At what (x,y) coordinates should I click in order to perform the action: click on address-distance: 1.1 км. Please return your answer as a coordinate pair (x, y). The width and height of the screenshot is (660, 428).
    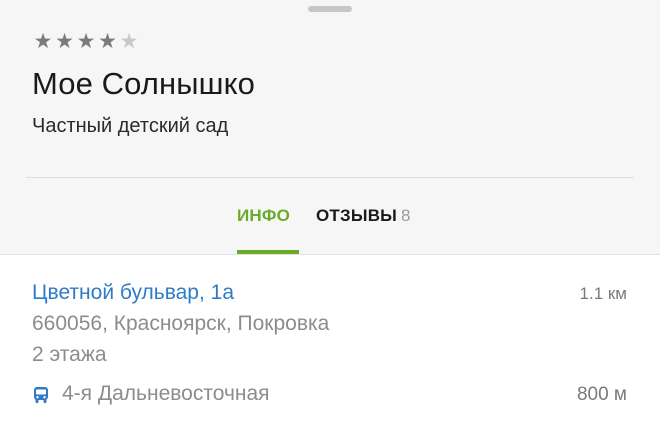
    Looking at the image, I should click on (603, 293).